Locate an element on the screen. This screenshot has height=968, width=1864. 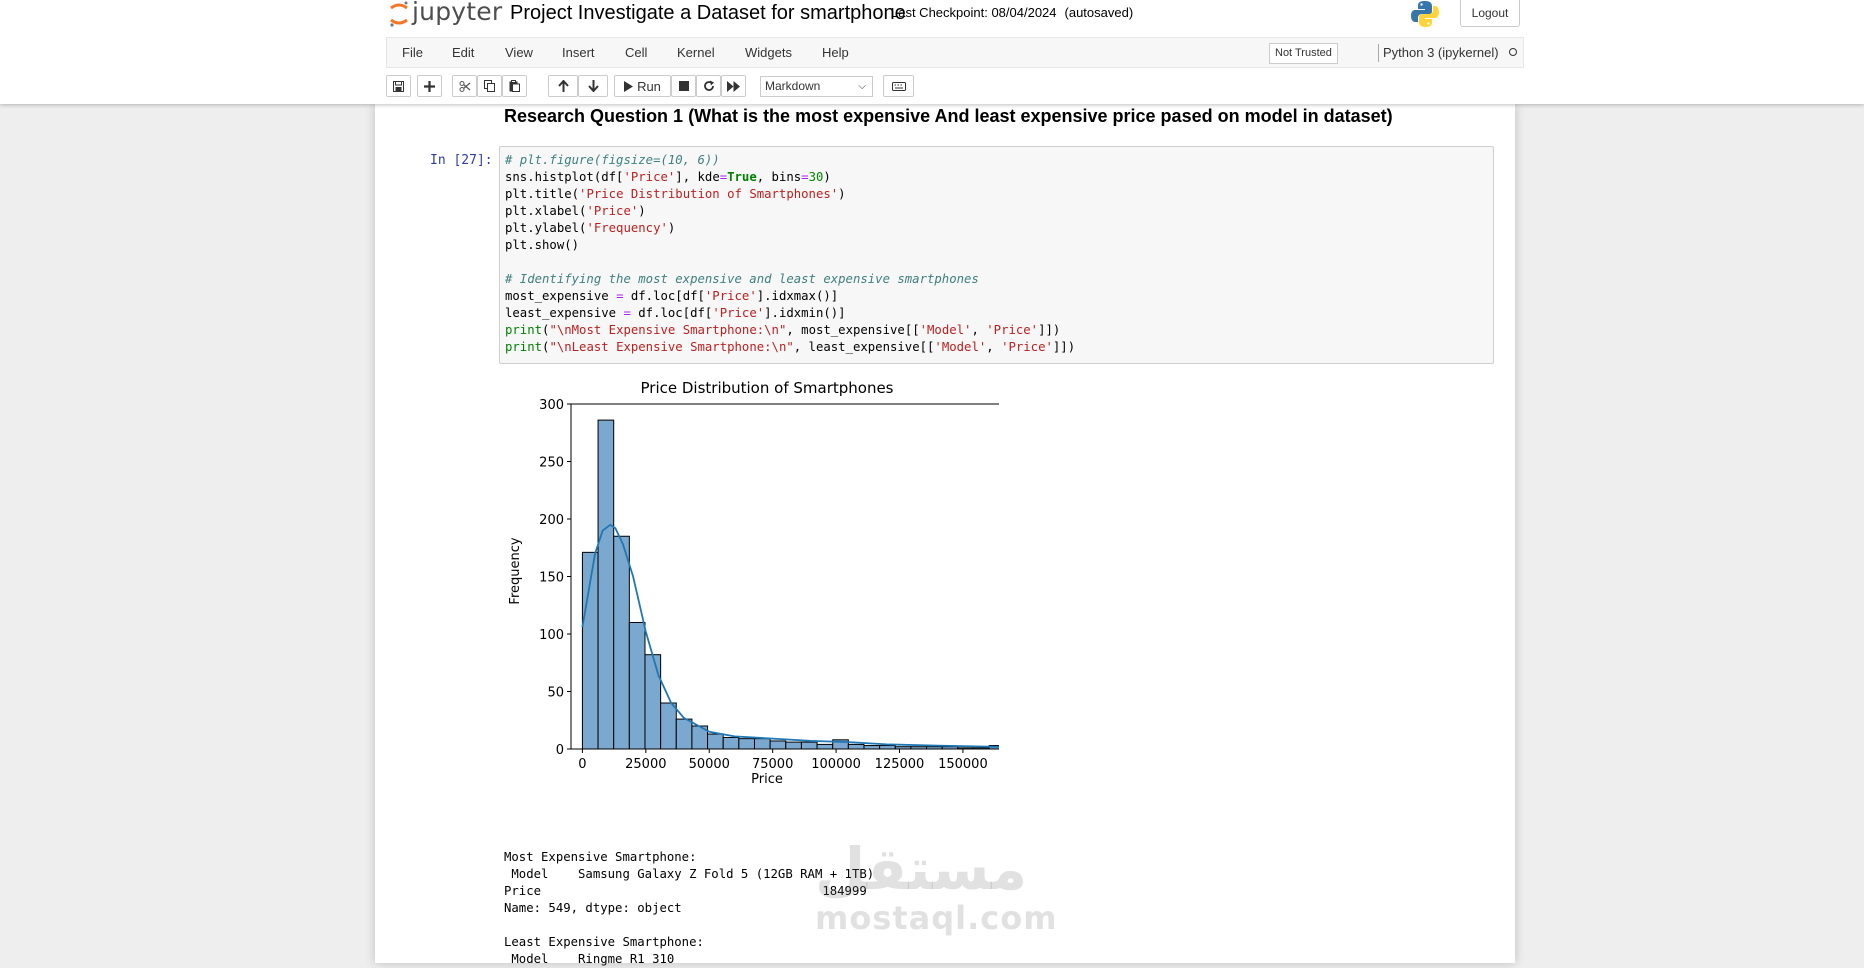
checkpoint-status: Last Checkpoint: 08/04/2024 (autosaved) is located at coordinates (1012, 12).